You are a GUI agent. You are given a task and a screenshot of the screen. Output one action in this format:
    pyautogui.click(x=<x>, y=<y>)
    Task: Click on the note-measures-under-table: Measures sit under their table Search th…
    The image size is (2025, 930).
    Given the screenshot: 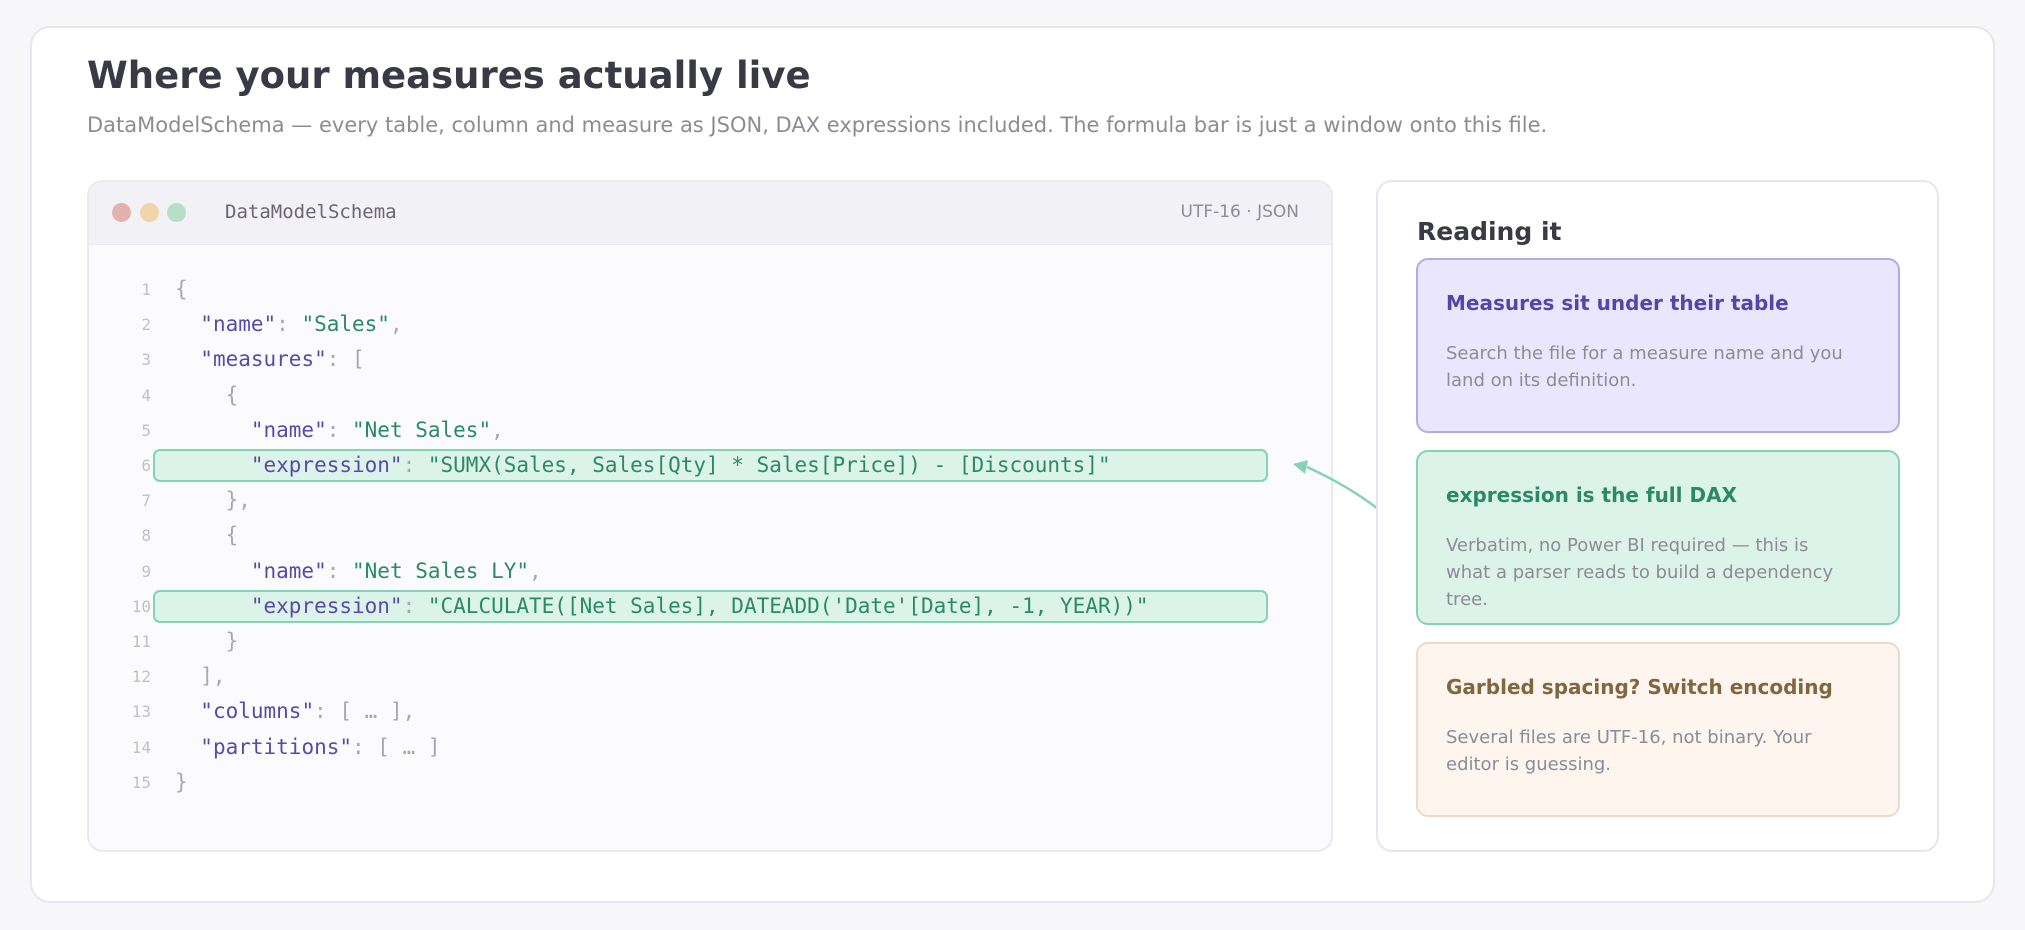 What is the action you would take?
    pyautogui.click(x=1658, y=345)
    